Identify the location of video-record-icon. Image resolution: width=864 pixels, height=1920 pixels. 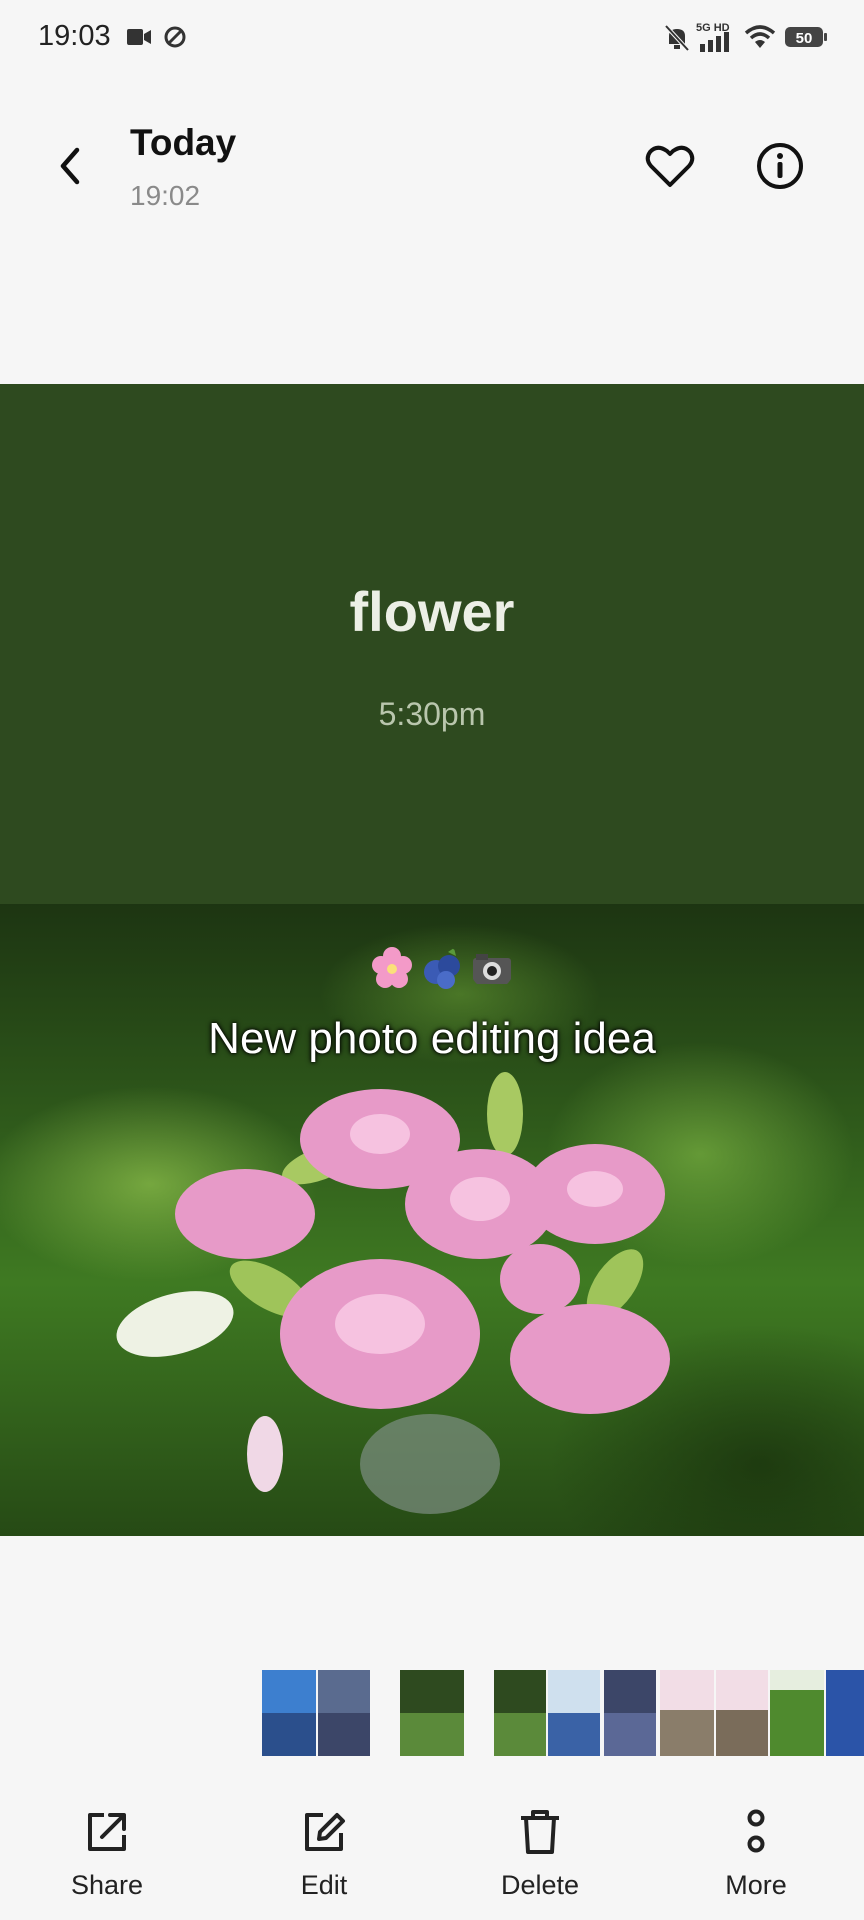
(139, 39).